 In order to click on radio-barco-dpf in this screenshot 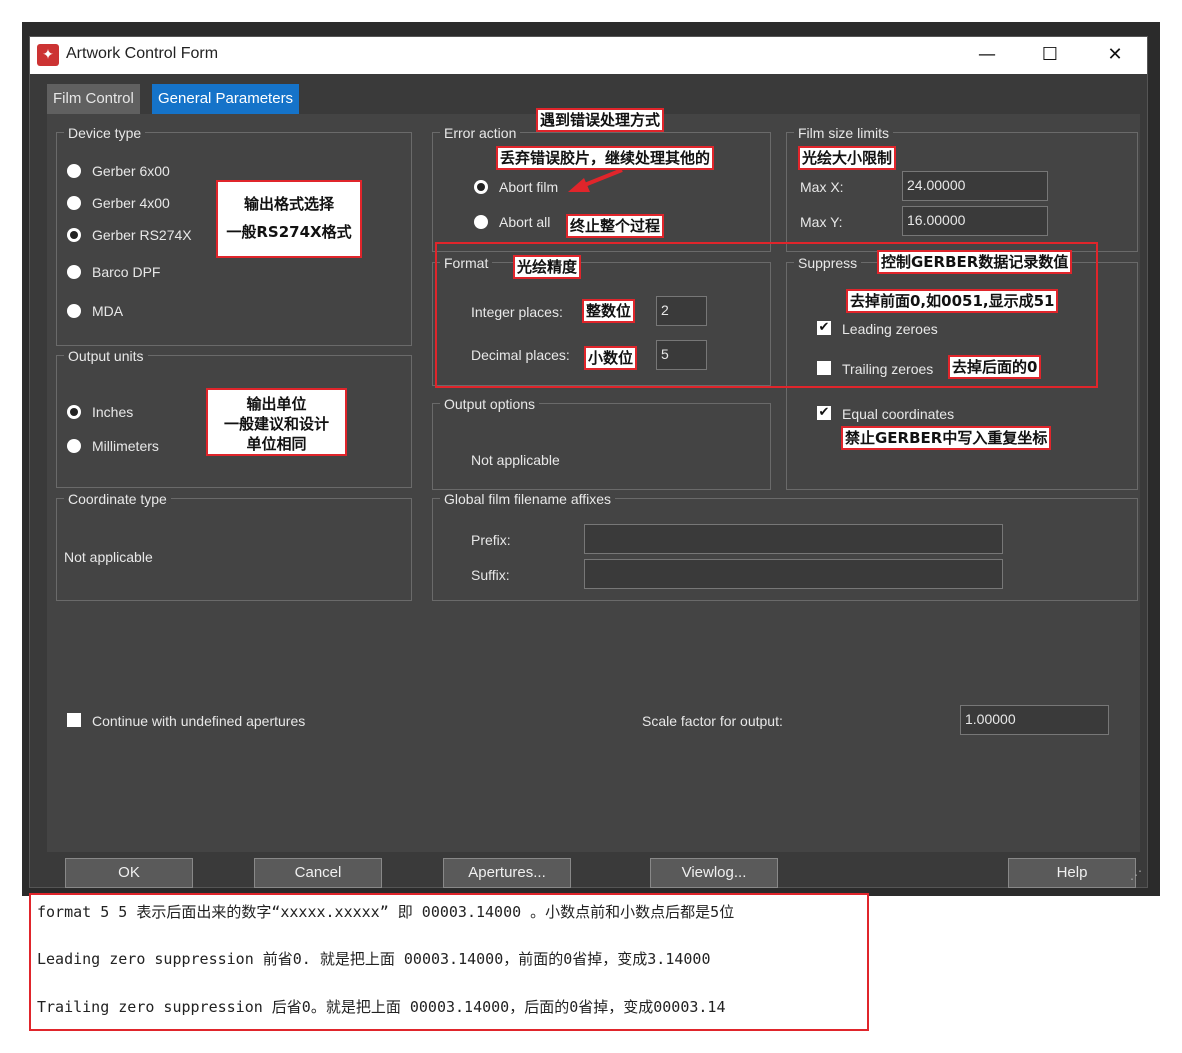, I will do `click(74, 272)`.